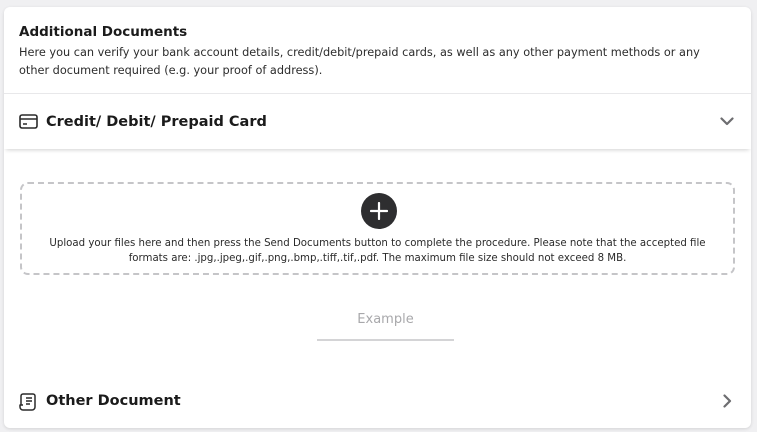  I want to click on section-title-card: Credit/ Debit/ Prepaid Card, so click(156, 121).